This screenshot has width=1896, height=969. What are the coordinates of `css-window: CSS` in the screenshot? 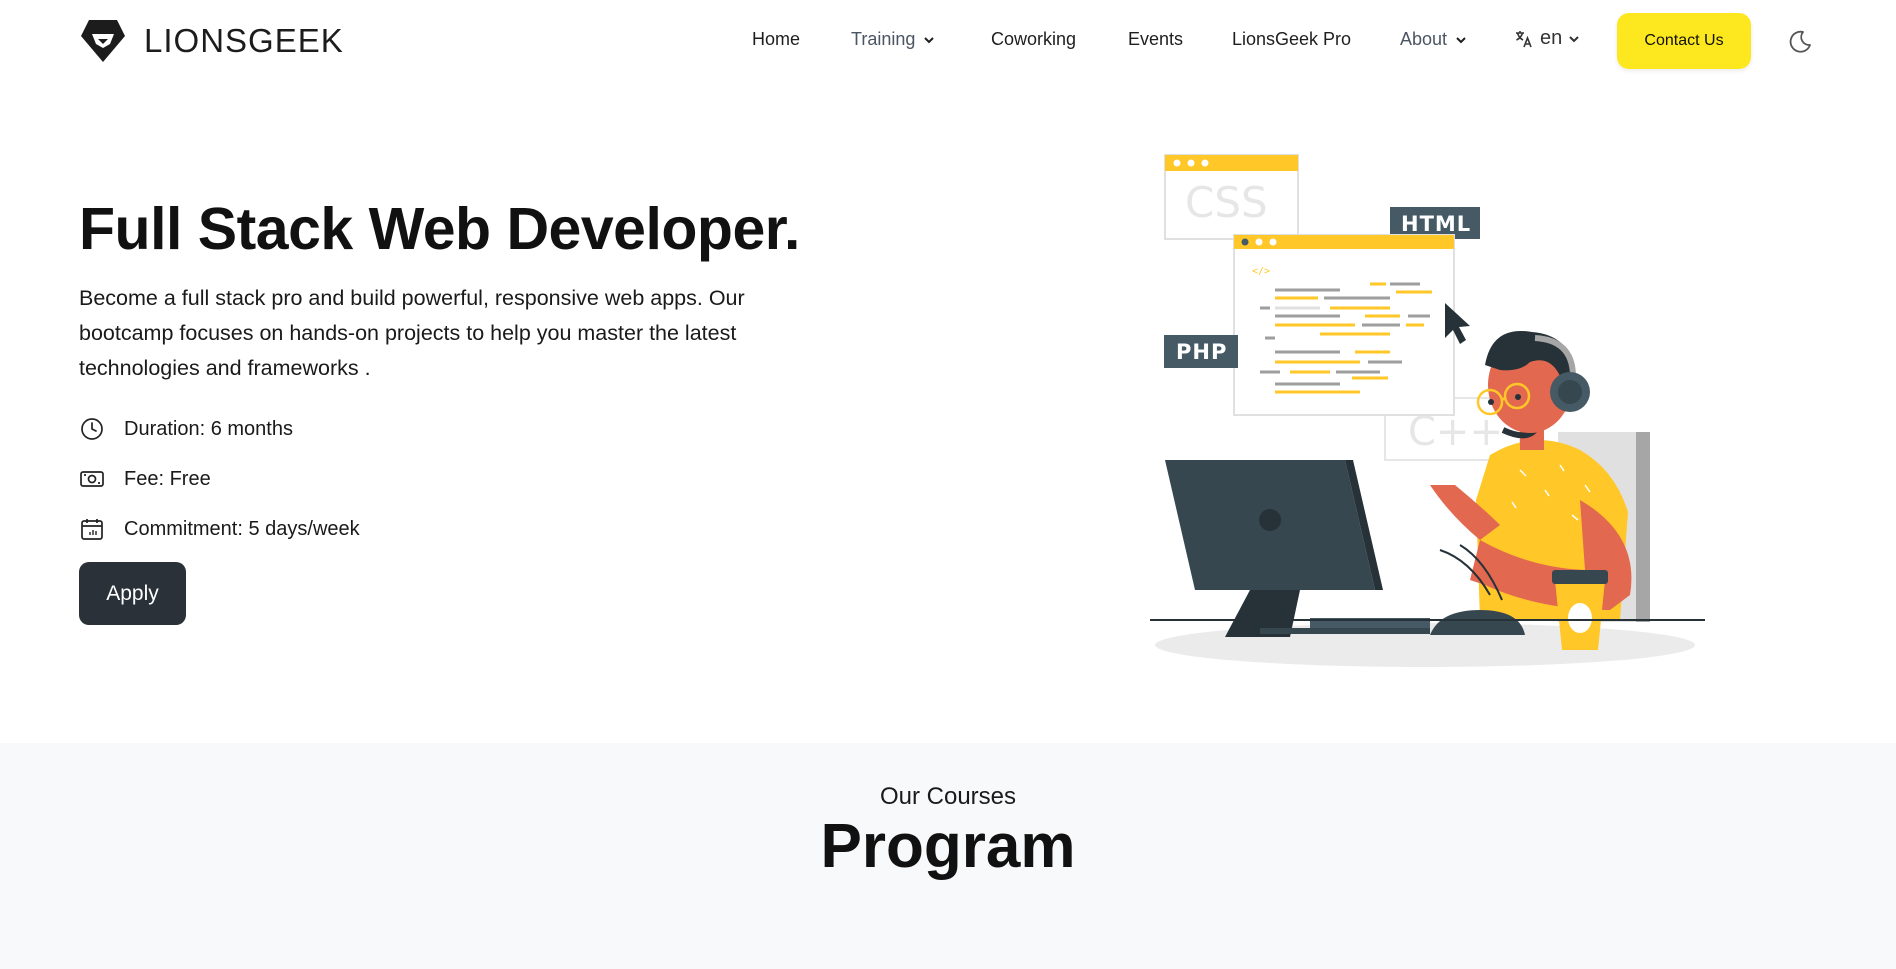 It's located at (1231, 197).